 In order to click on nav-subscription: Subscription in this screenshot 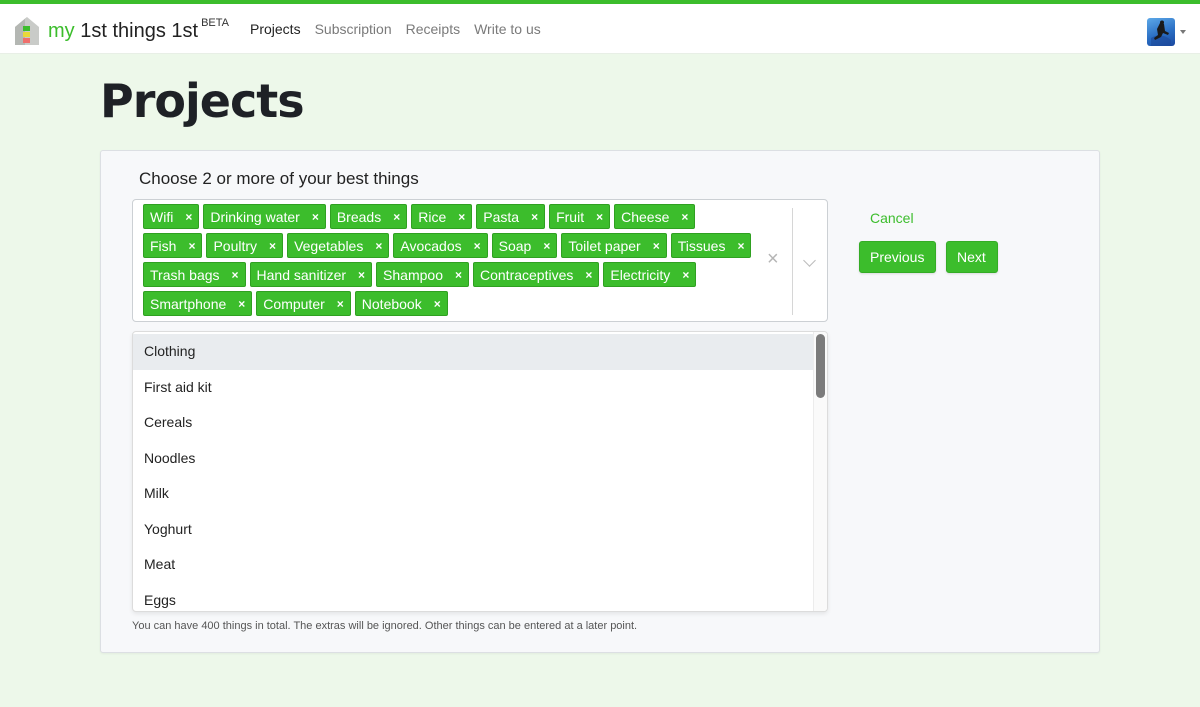, I will do `click(353, 29)`.